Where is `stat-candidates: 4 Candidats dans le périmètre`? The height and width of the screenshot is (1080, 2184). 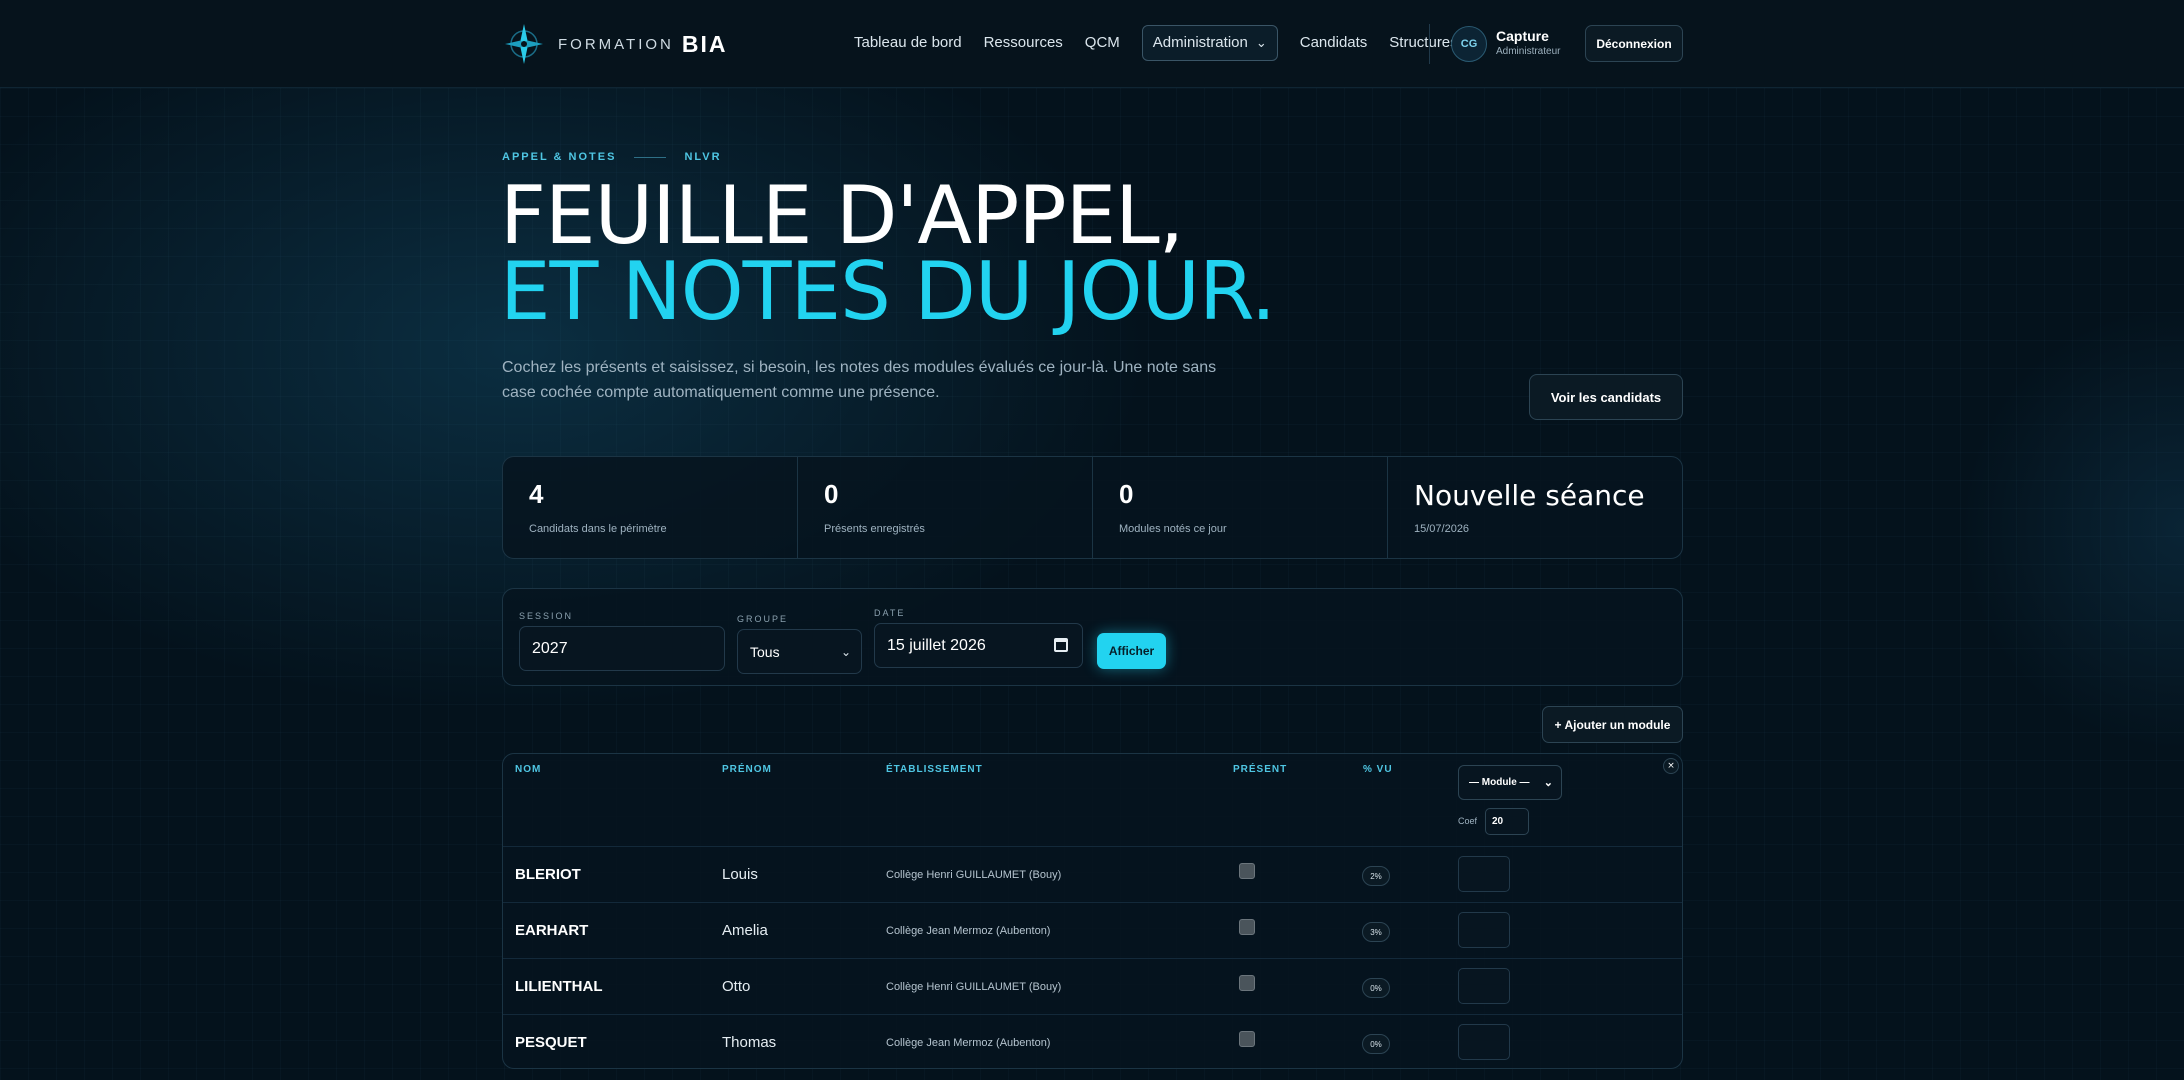
stat-candidates: 4 Candidats dans le périmètre is located at coordinates (650, 507).